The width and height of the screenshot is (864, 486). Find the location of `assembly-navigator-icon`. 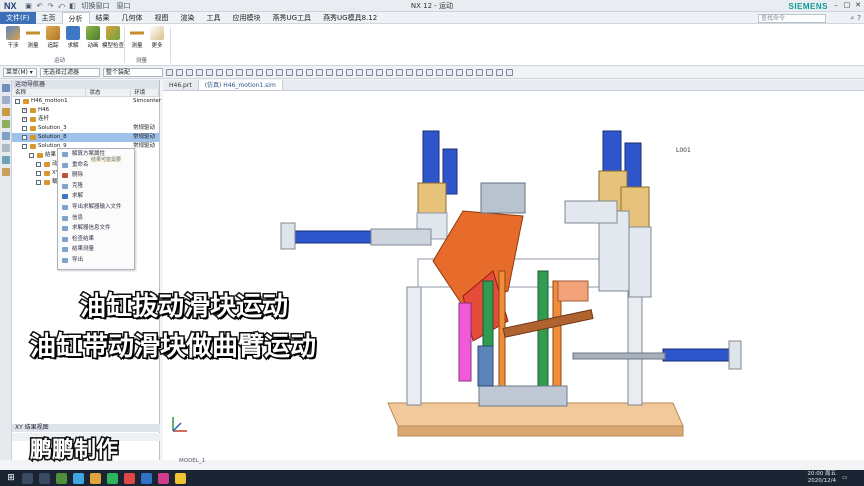

assembly-navigator-icon is located at coordinates (6, 100).